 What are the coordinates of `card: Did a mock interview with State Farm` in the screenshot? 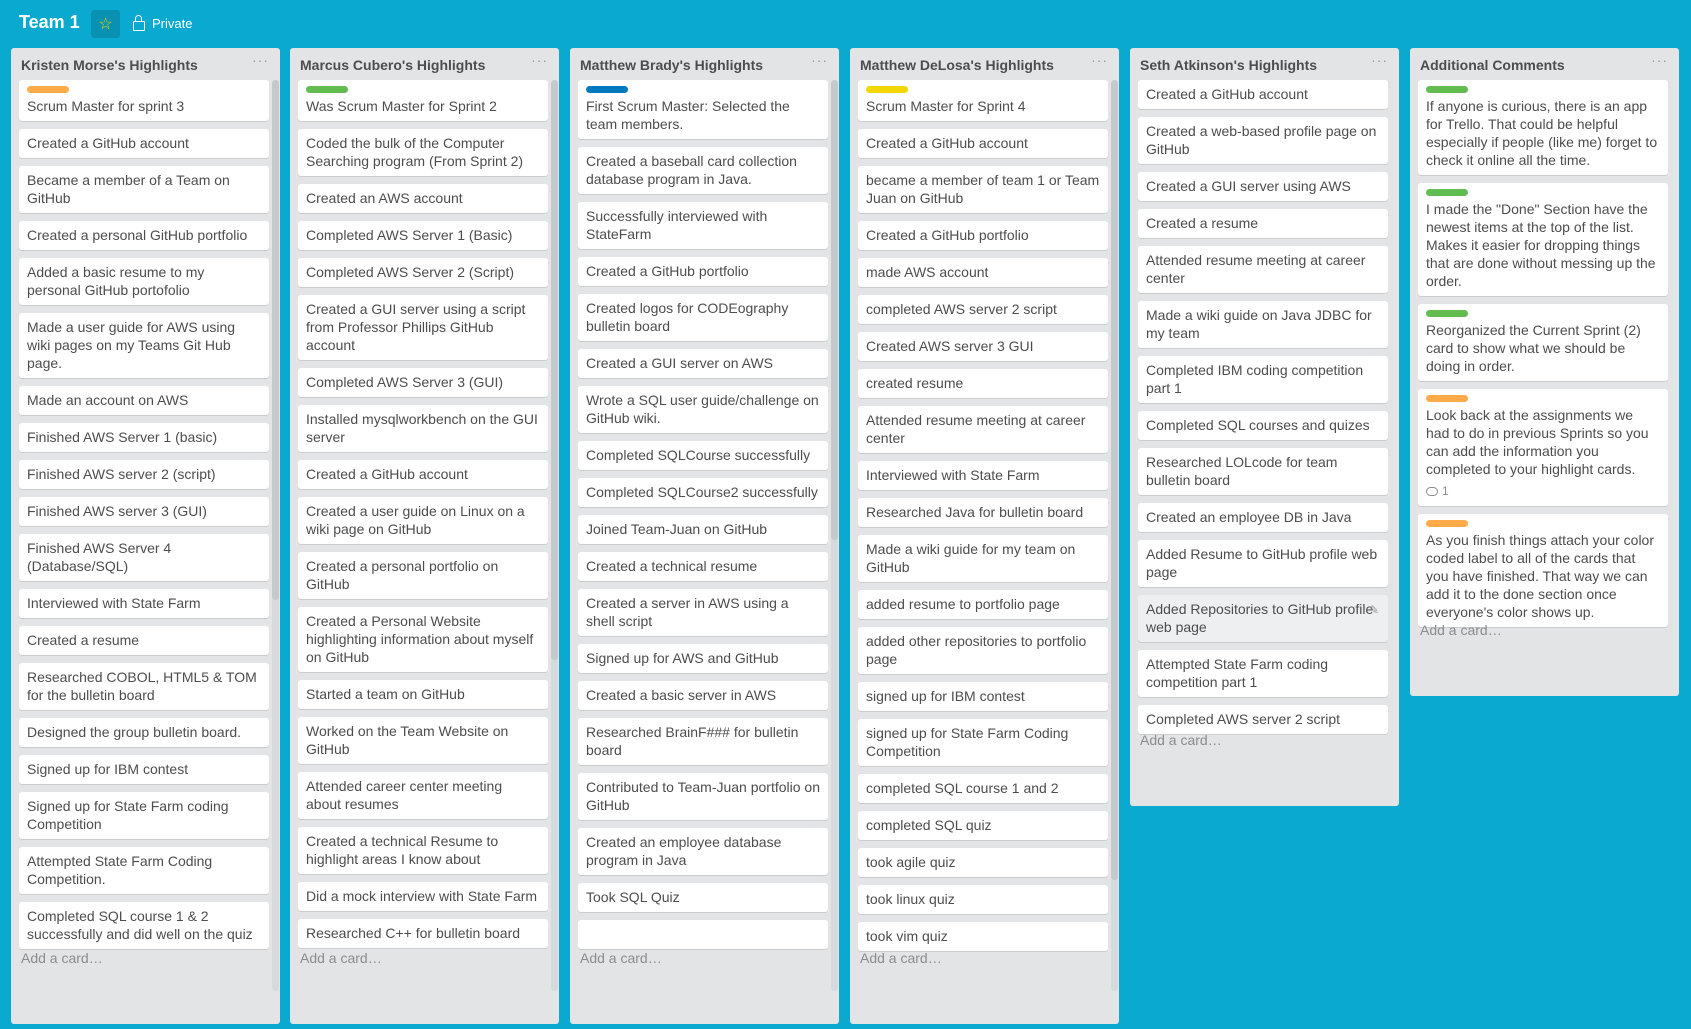 It's located at (423, 896).